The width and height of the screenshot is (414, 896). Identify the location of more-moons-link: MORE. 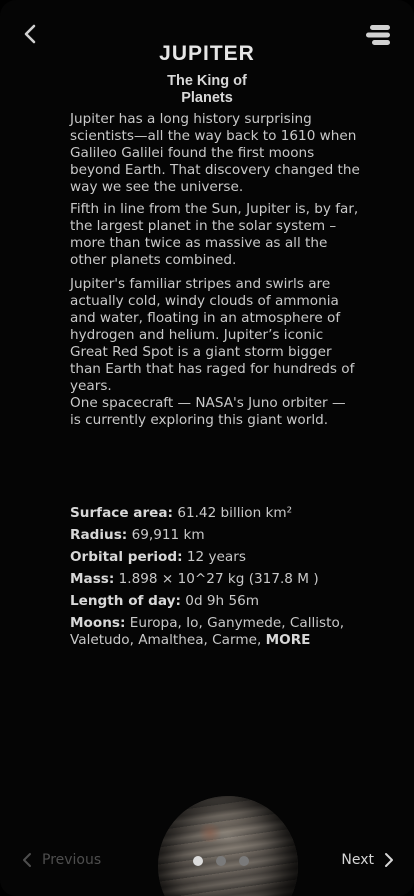
(288, 640).